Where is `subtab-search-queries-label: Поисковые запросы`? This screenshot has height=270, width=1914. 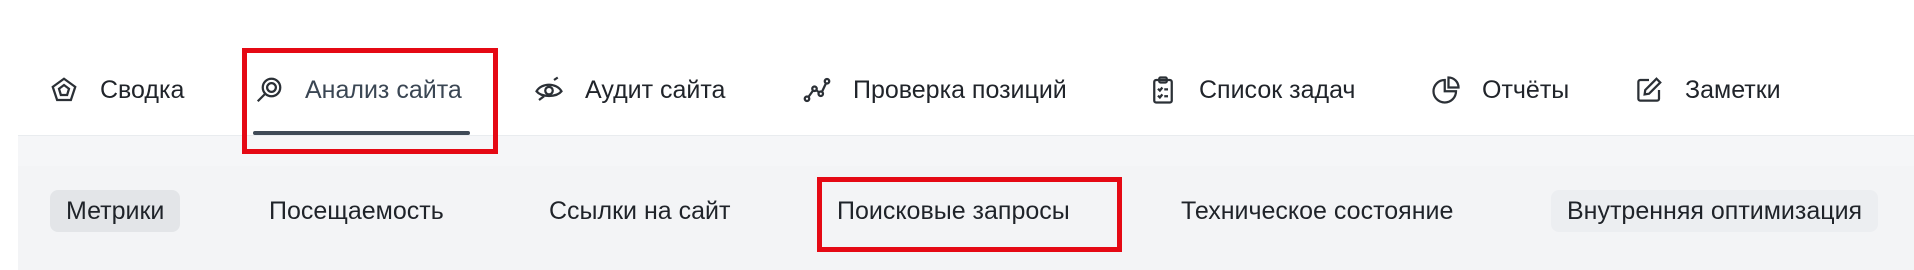 subtab-search-queries-label: Поисковые запросы is located at coordinates (953, 210).